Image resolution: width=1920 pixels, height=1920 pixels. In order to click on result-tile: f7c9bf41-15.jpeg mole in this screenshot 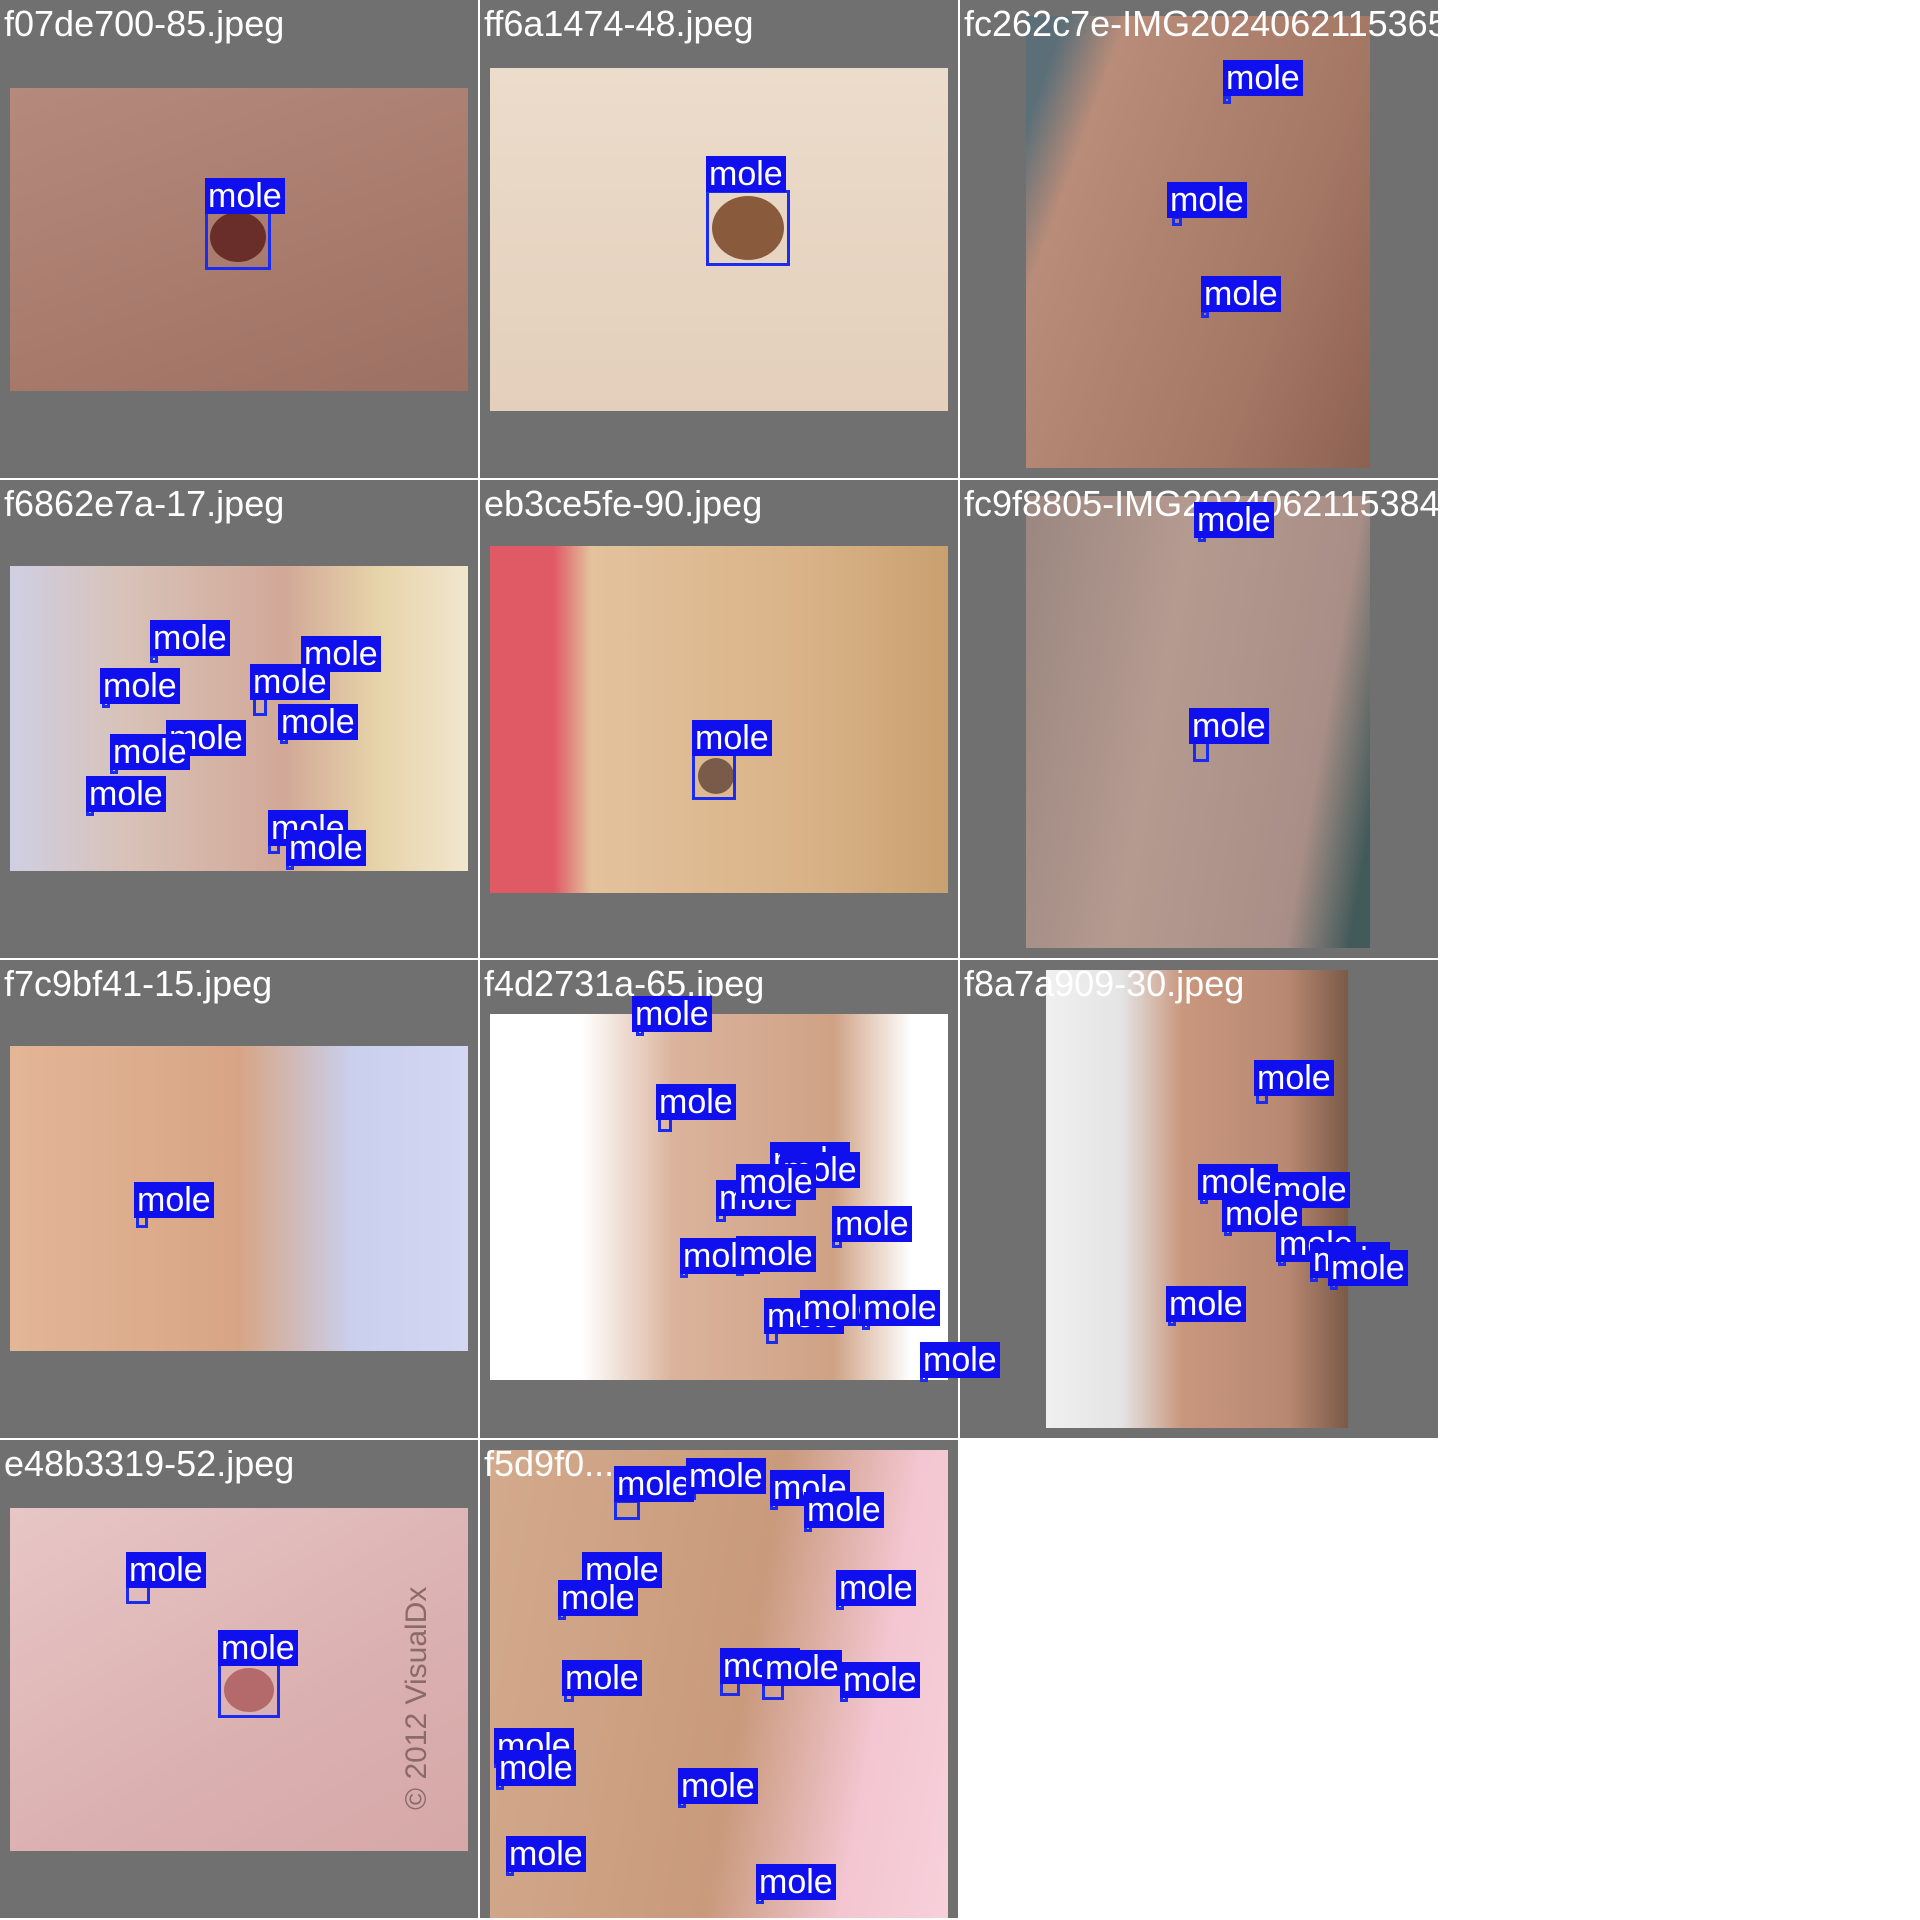, I will do `click(239, 1199)`.